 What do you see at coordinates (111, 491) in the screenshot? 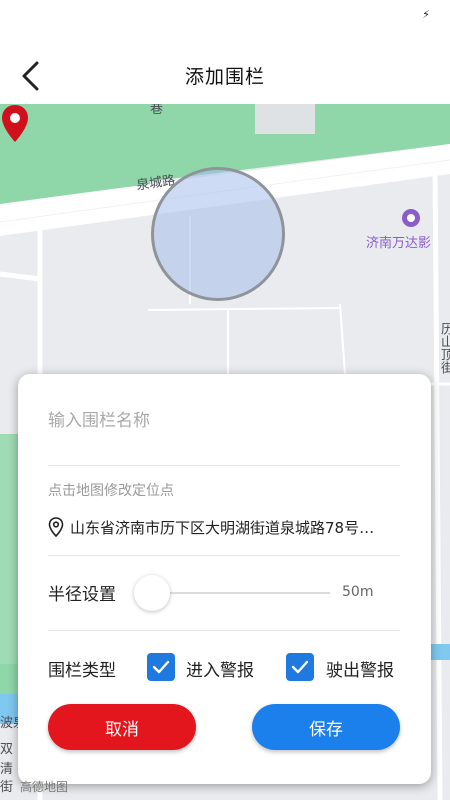
I see `location-hint: 点击地图修改定位点` at bounding box center [111, 491].